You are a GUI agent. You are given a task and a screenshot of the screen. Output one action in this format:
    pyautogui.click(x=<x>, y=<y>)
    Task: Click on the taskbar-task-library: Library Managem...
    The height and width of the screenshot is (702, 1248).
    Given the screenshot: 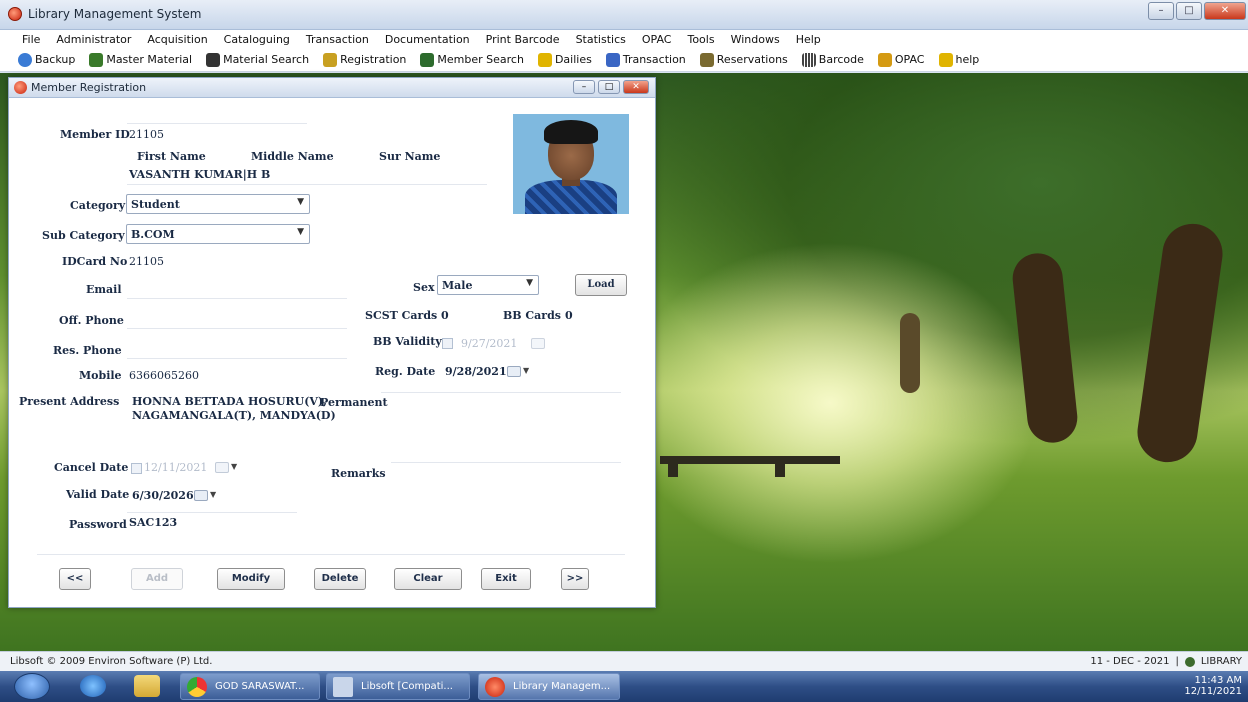 What is the action you would take?
    pyautogui.click(x=549, y=686)
    